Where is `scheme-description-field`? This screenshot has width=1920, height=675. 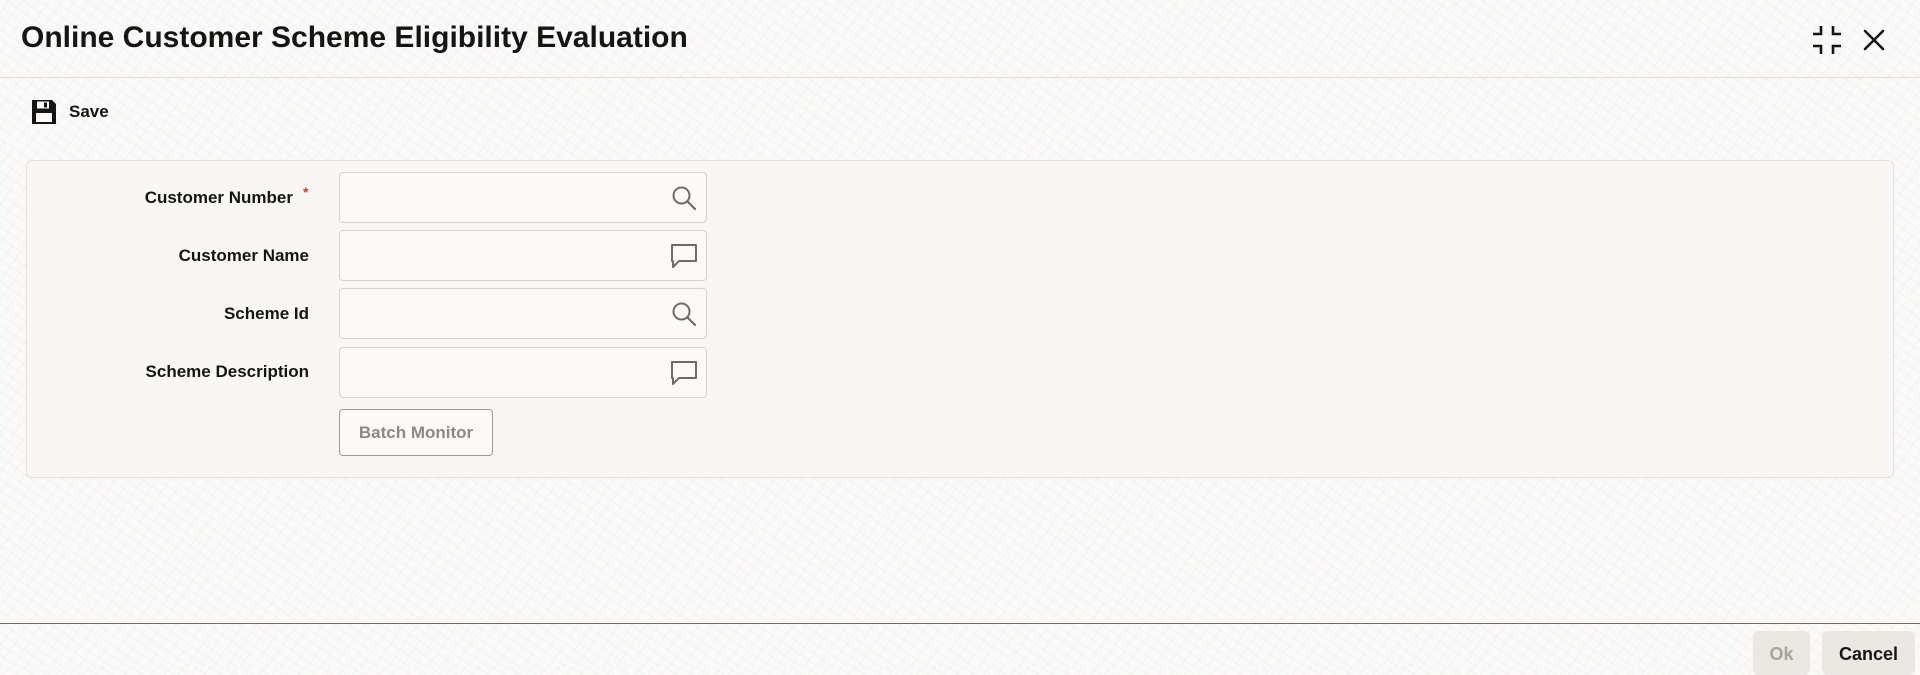 scheme-description-field is located at coordinates (523, 372).